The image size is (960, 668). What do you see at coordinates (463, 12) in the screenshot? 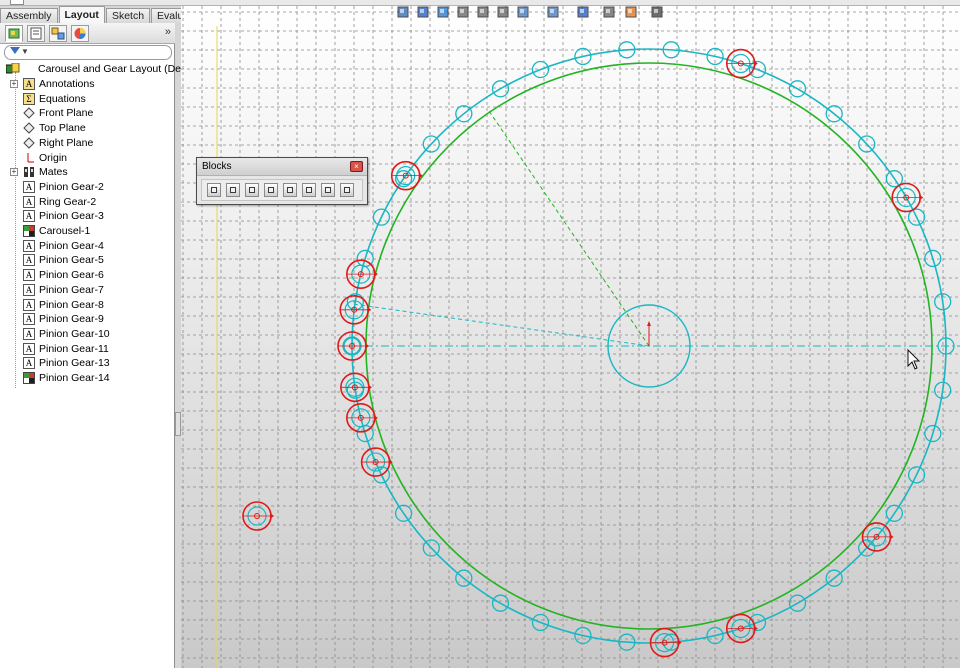
I see `zoom-to-fit-icon` at bounding box center [463, 12].